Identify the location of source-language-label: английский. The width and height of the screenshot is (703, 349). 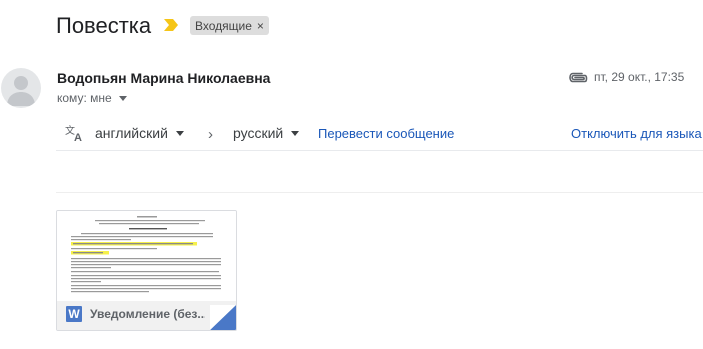
(131, 133).